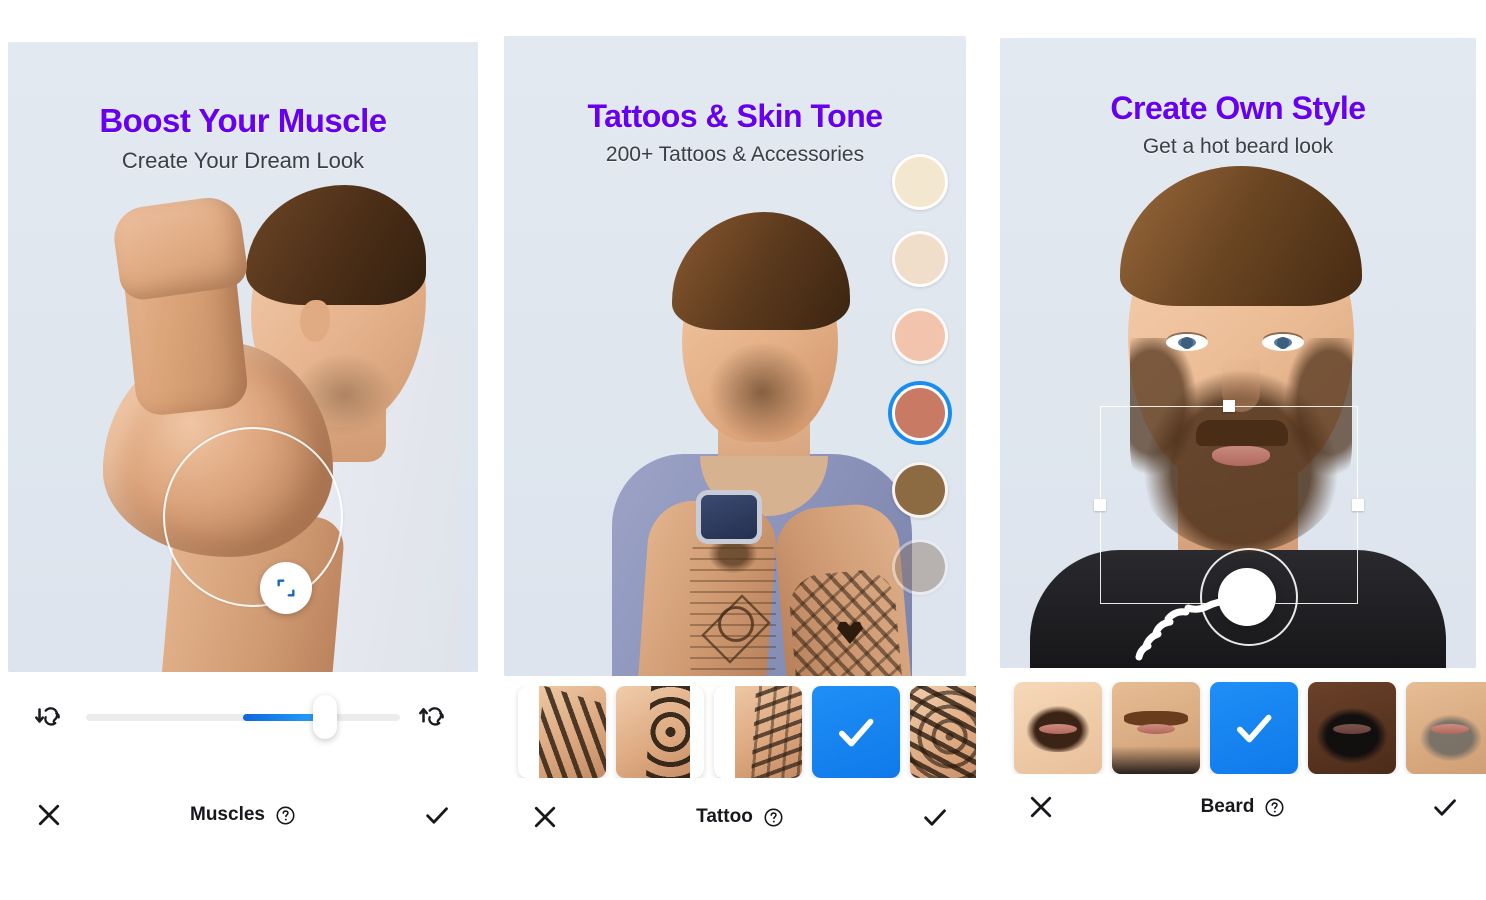 This screenshot has height=900, width=1486. Describe the element at coordinates (180, 248) in the screenshot. I see `fist-shape` at that location.